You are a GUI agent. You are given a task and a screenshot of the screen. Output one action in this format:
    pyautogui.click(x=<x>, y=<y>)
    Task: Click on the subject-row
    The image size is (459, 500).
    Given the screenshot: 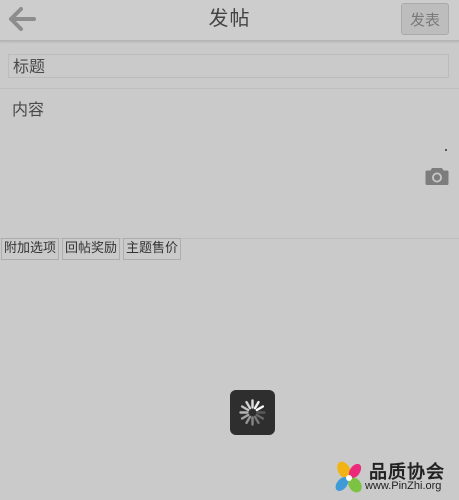 What is the action you would take?
    pyautogui.click(x=229, y=68)
    